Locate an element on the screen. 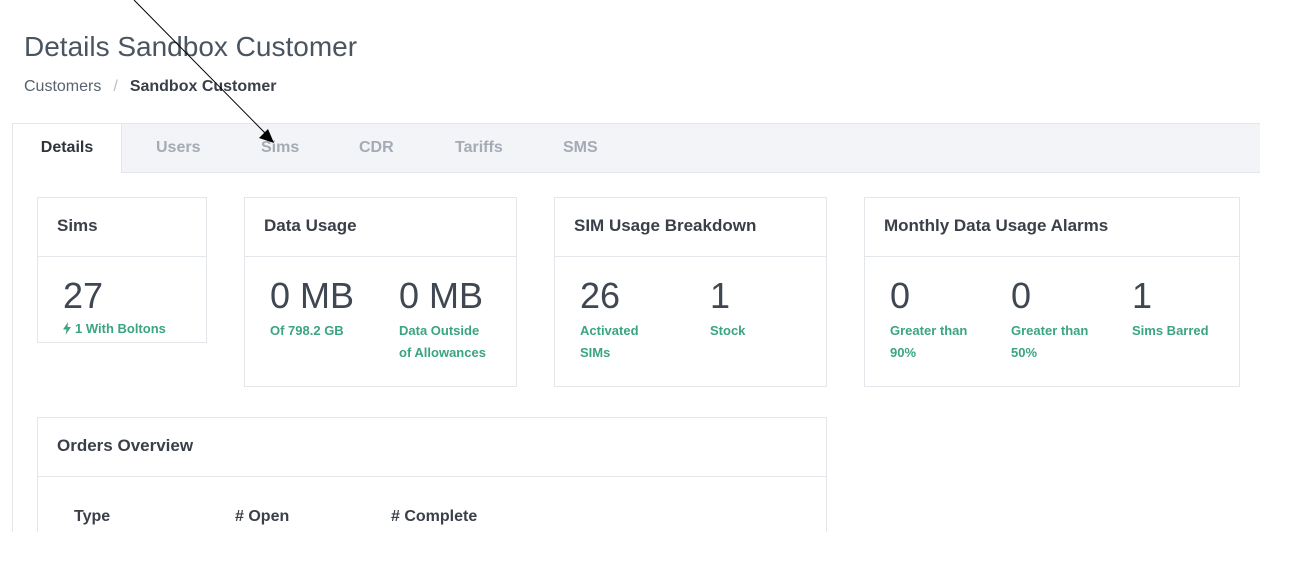  stat-label: Of 798.2 GB is located at coordinates (312, 331).